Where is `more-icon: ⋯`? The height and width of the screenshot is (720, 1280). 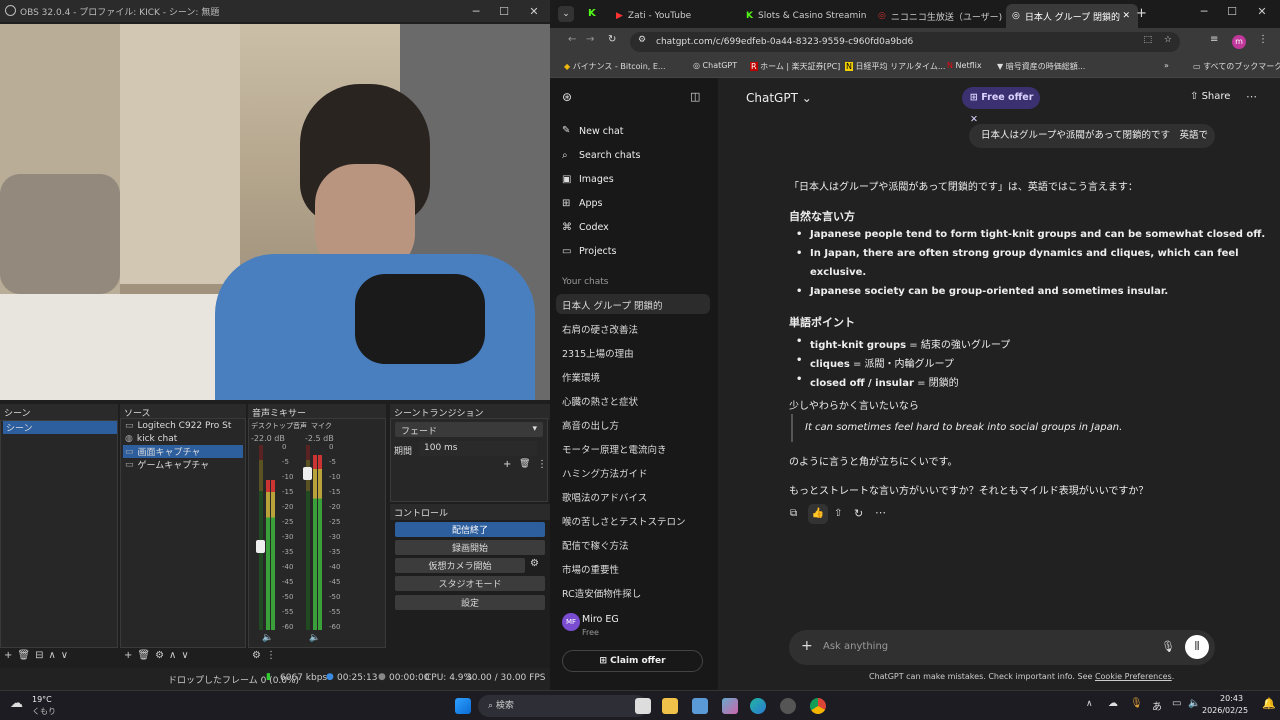
more-icon: ⋯ is located at coordinates (880, 512).